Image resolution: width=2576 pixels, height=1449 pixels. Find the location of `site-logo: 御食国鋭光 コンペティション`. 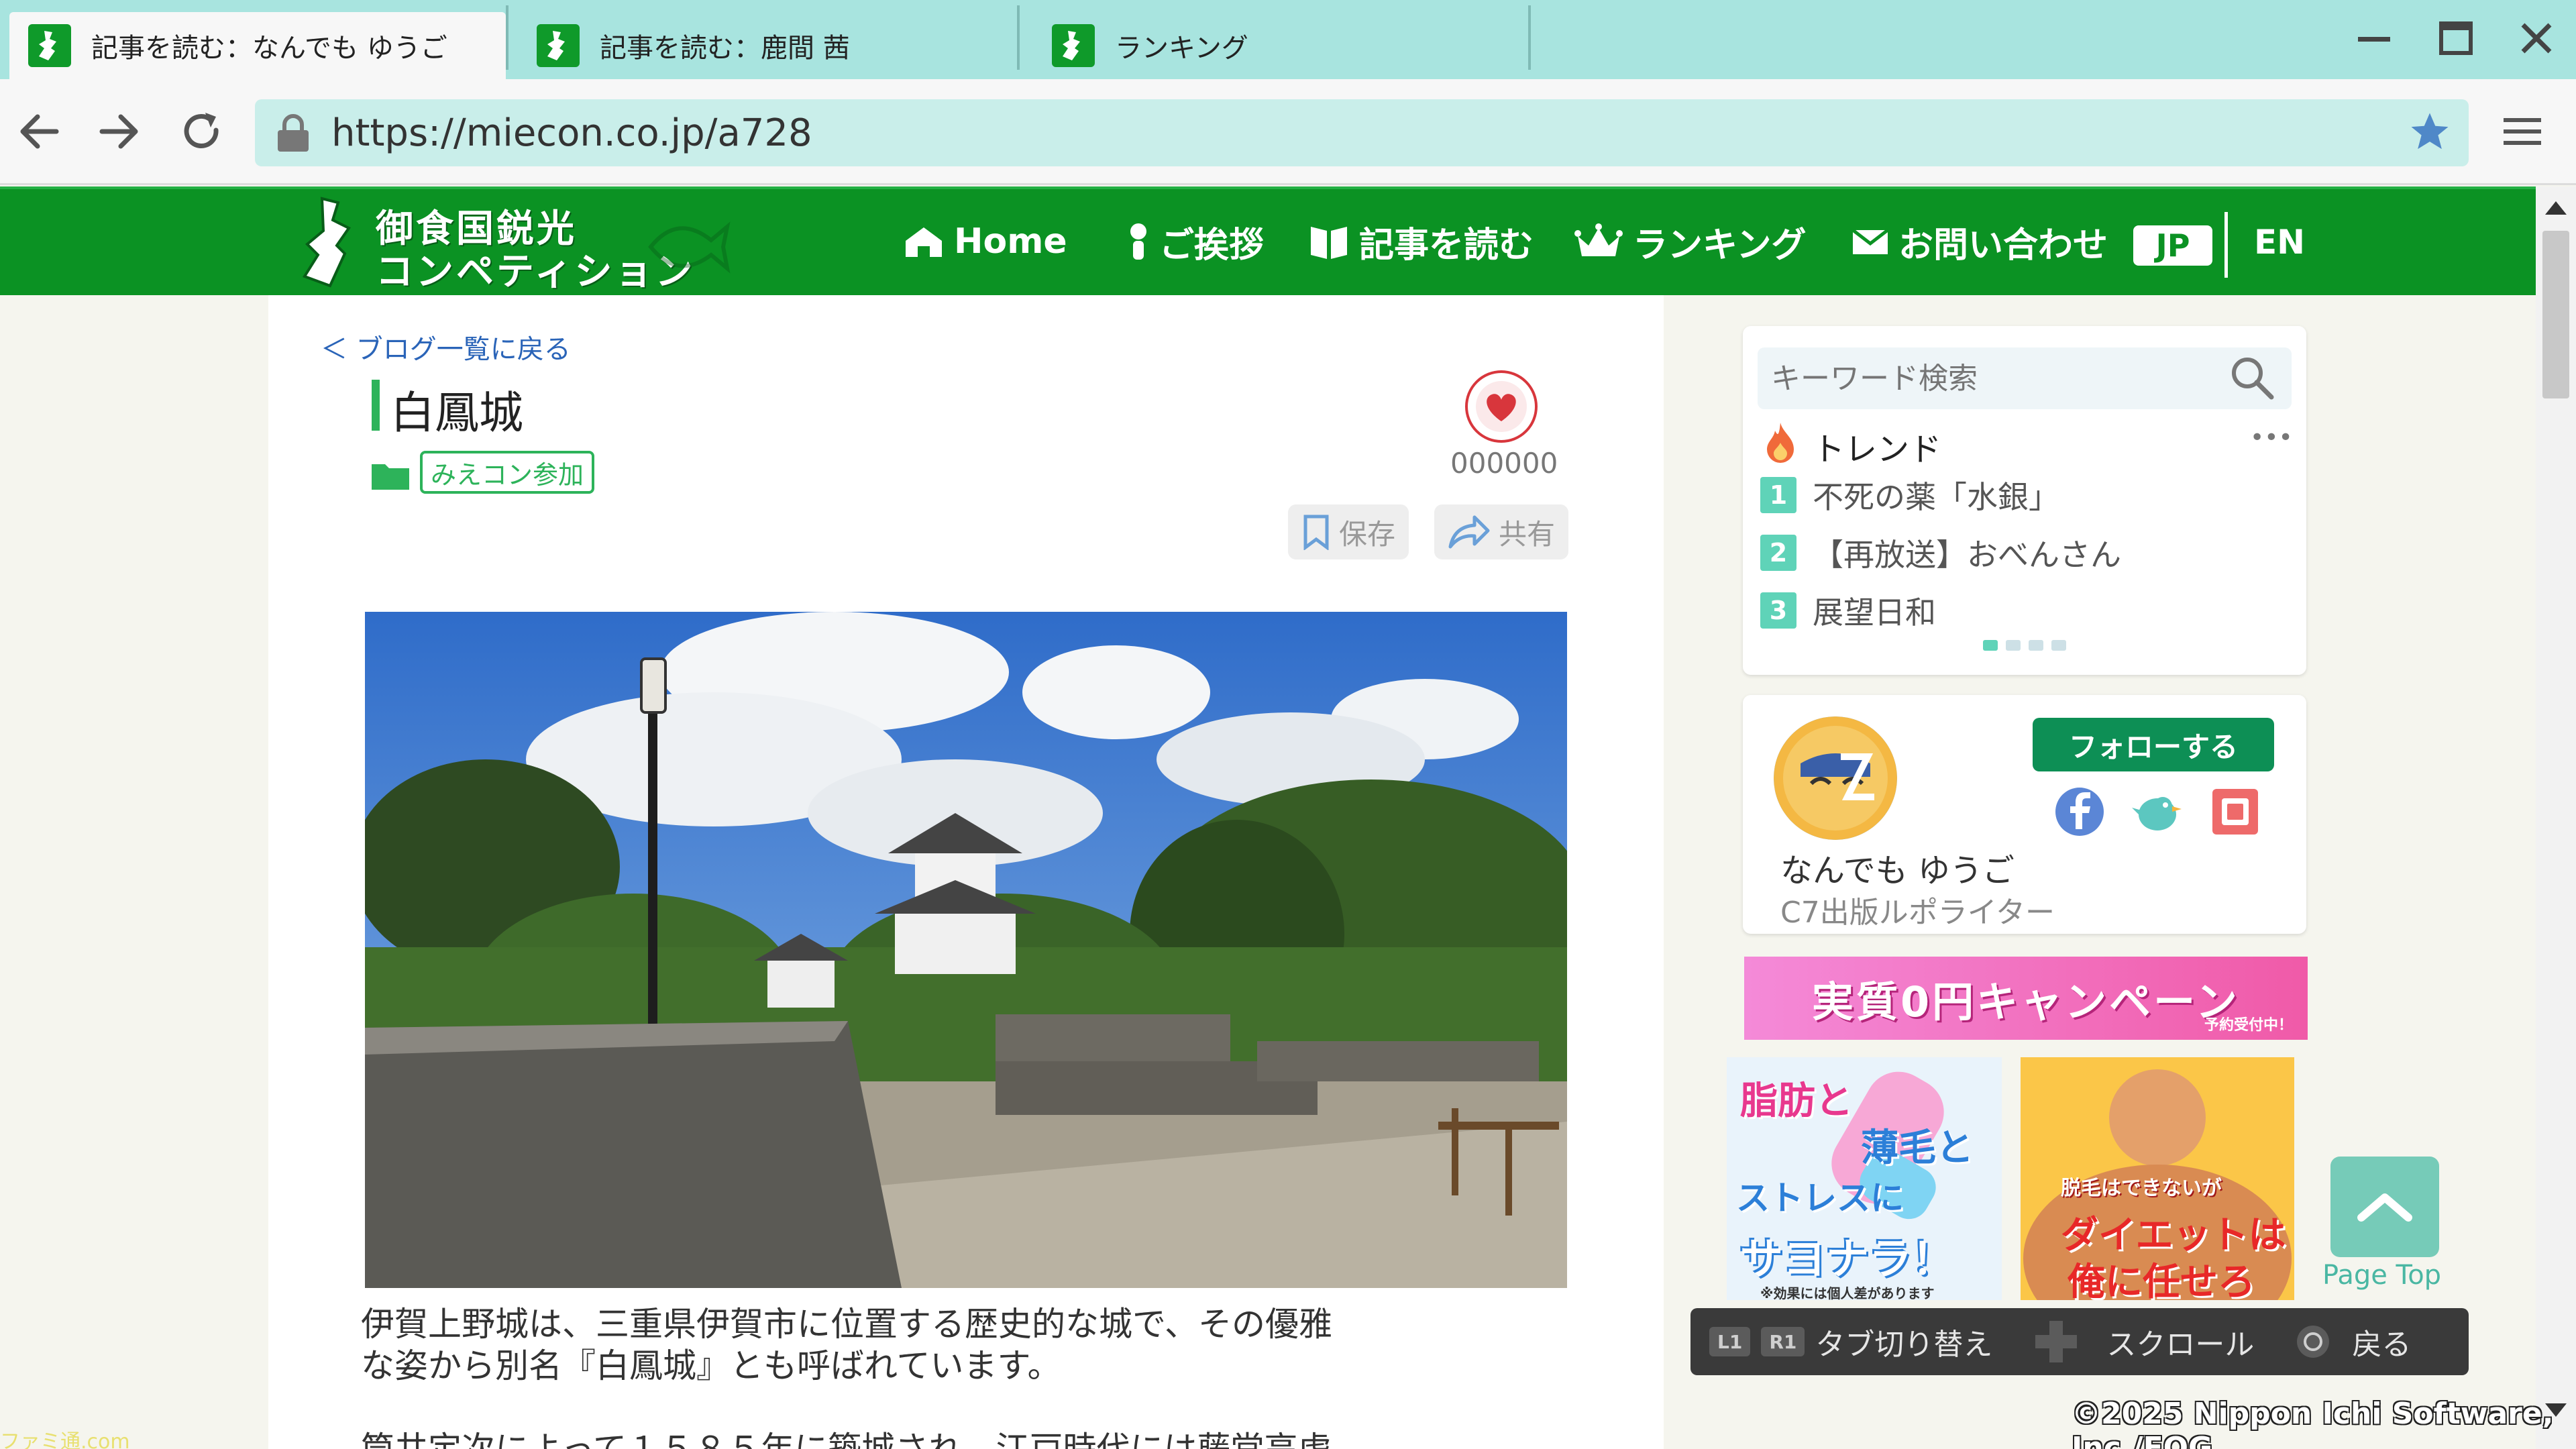

site-logo: 御食国鋭光 コンペティション is located at coordinates (516, 243).